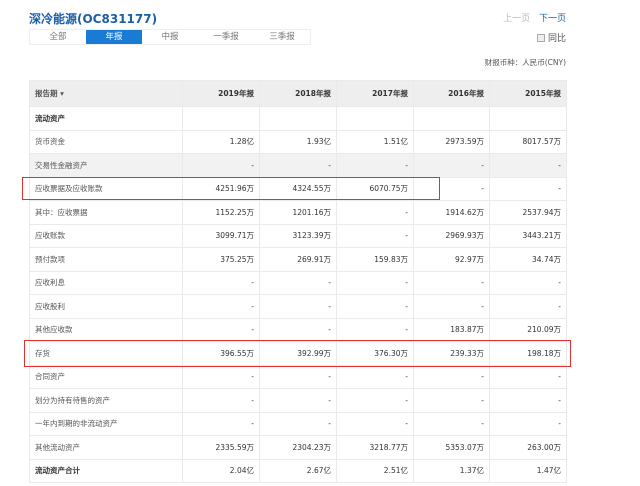 The height and width of the screenshot is (486, 640). I want to click on cell-value: 2335.59万, so click(221, 447).